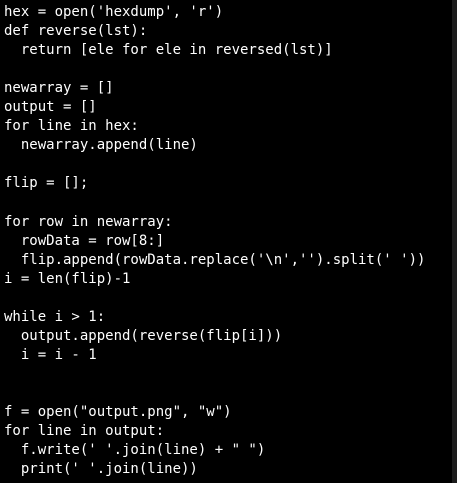 This screenshot has width=457, height=483. What do you see at coordinates (101, 145) in the screenshot?
I see `code-line-8: newarray.append(line)` at bounding box center [101, 145].